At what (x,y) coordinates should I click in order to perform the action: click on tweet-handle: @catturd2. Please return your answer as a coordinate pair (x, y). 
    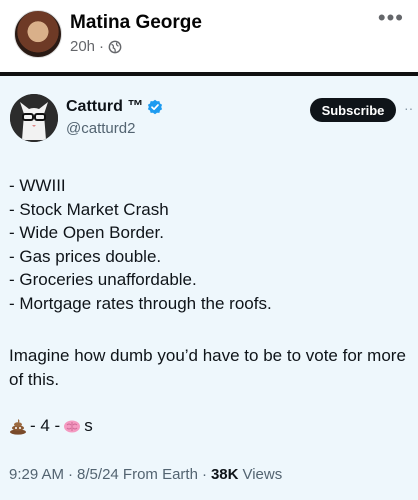
    Looking at the image, I should click on (100, 128).